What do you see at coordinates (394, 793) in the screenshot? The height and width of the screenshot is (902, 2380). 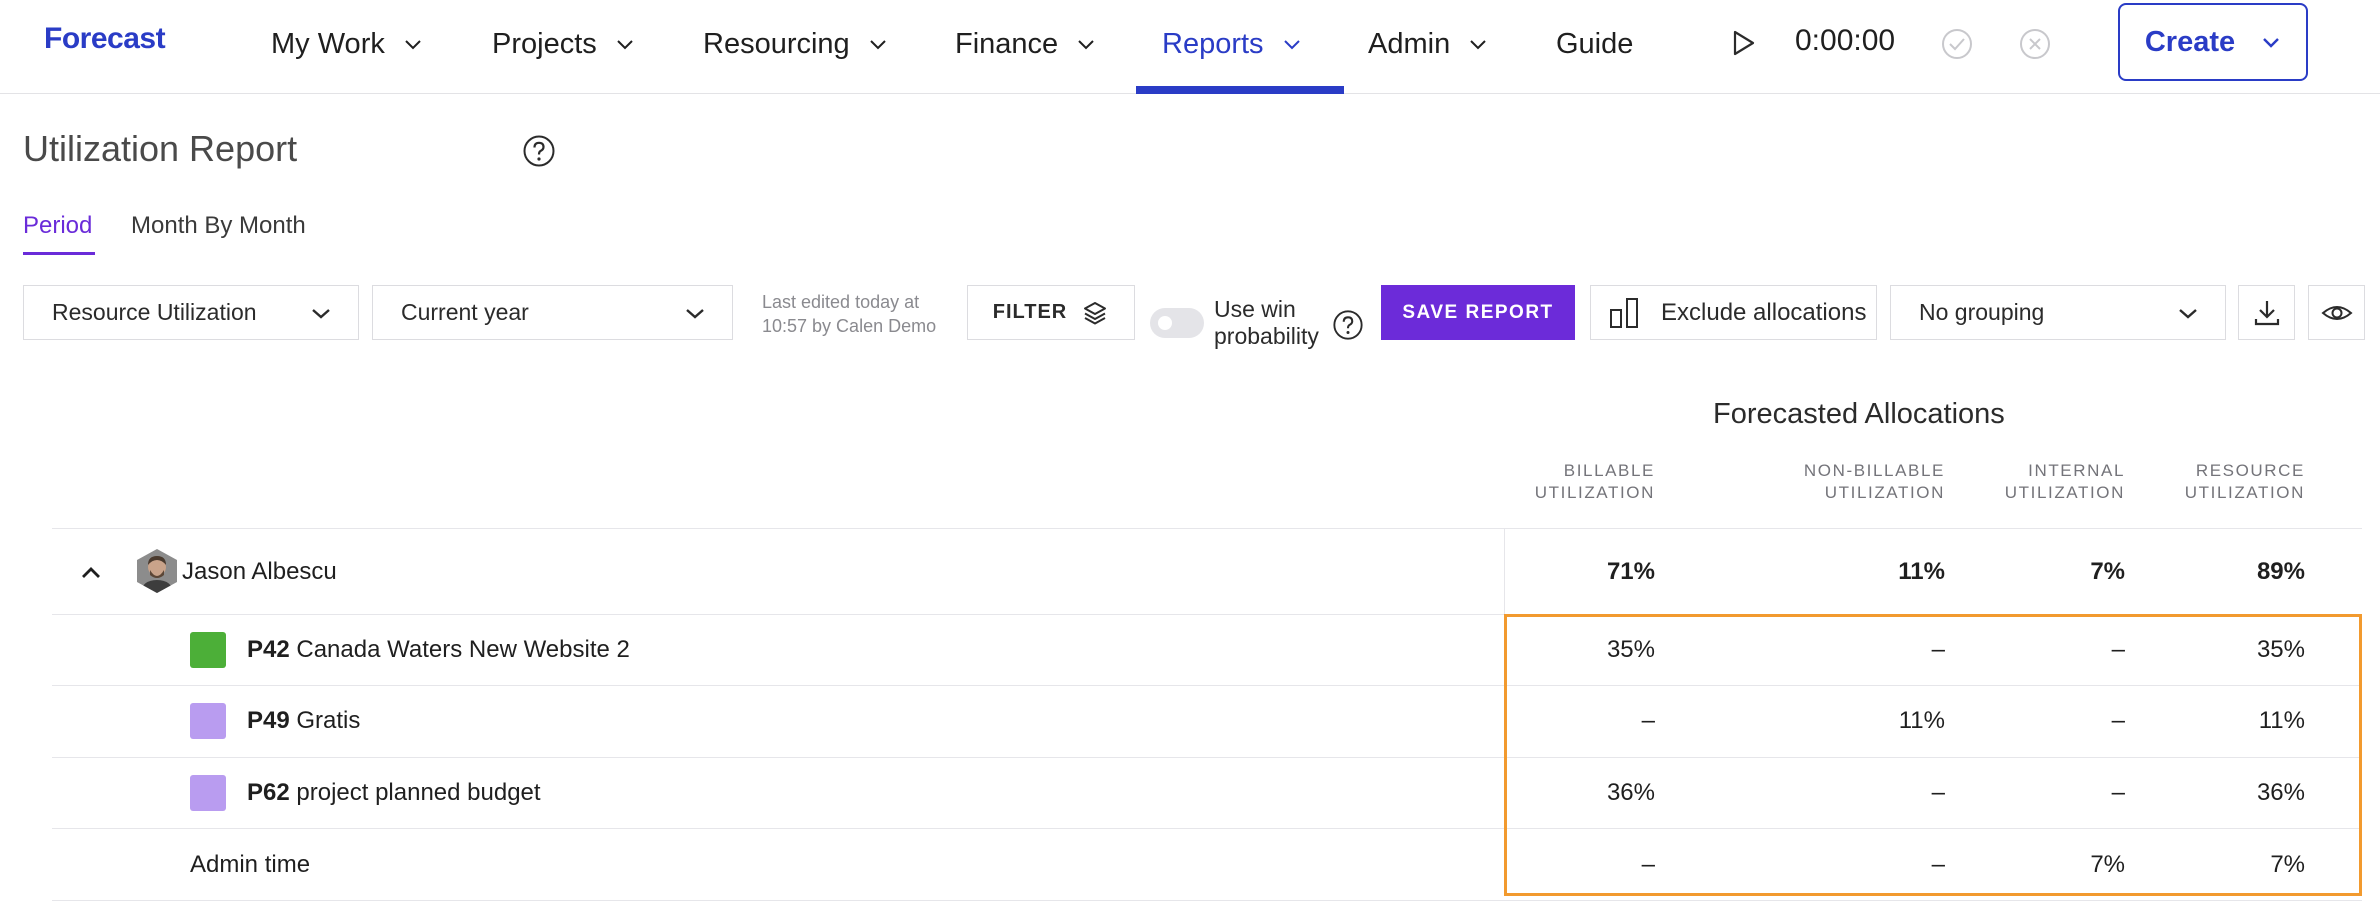 I see `table-row-project-label: P62 project planned budget` at bounding box center [394, 793].